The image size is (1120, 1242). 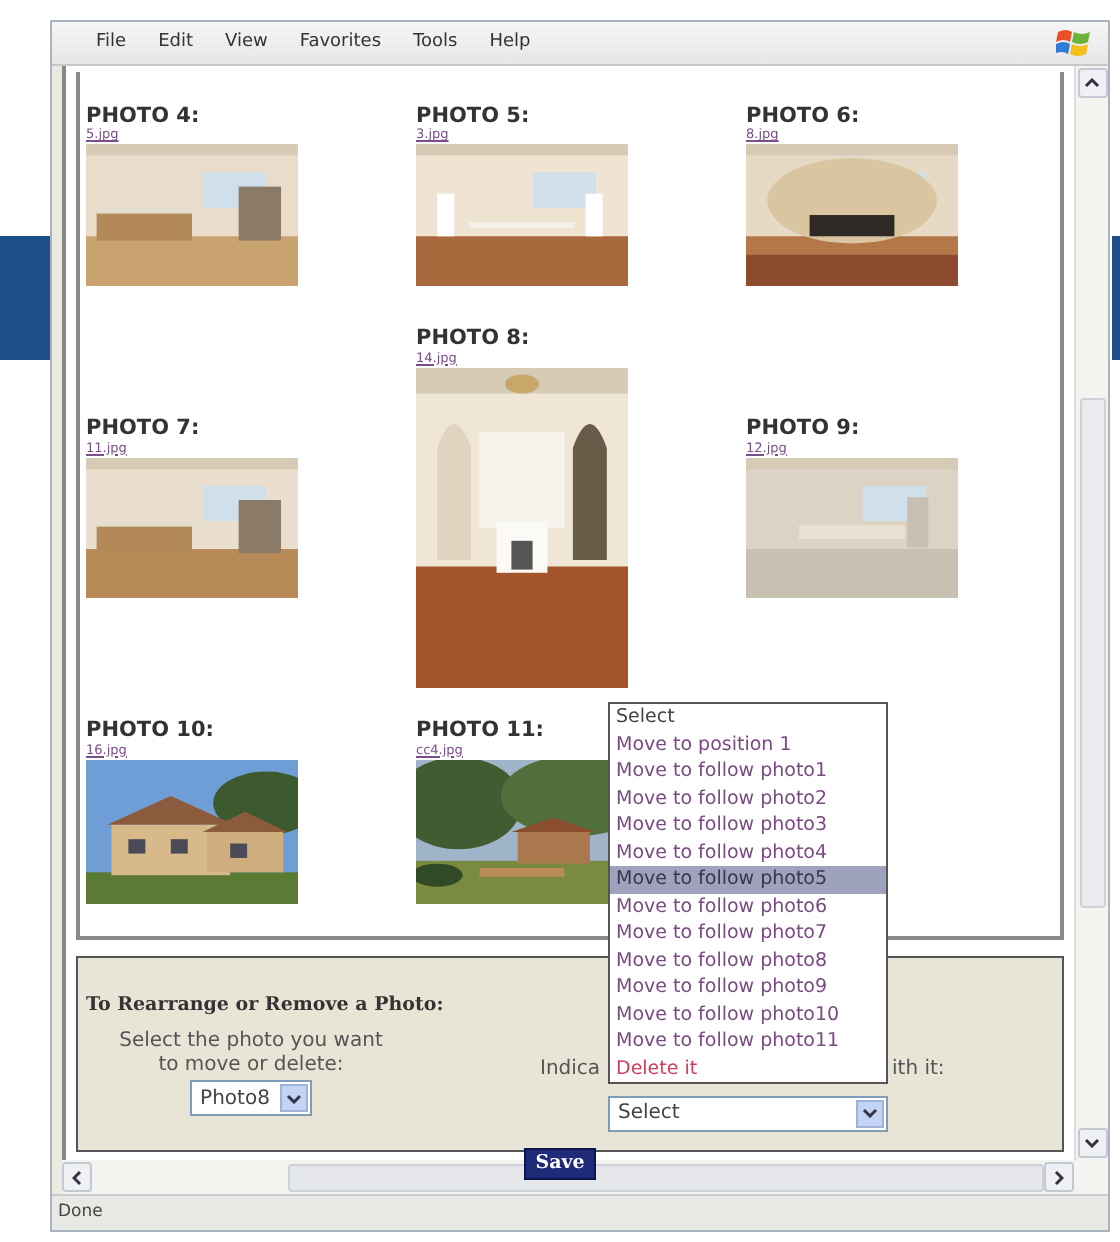 I want to click on photo-title: PHOTO 7:, so click(x=143, y=430).